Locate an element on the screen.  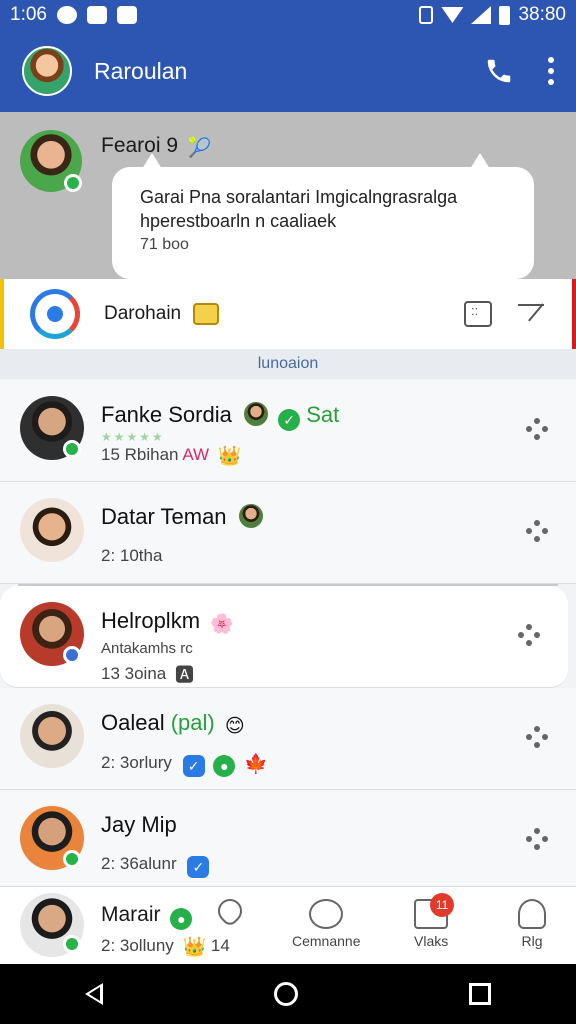
app-title: Raroulan is located at coordinates (141, 70).